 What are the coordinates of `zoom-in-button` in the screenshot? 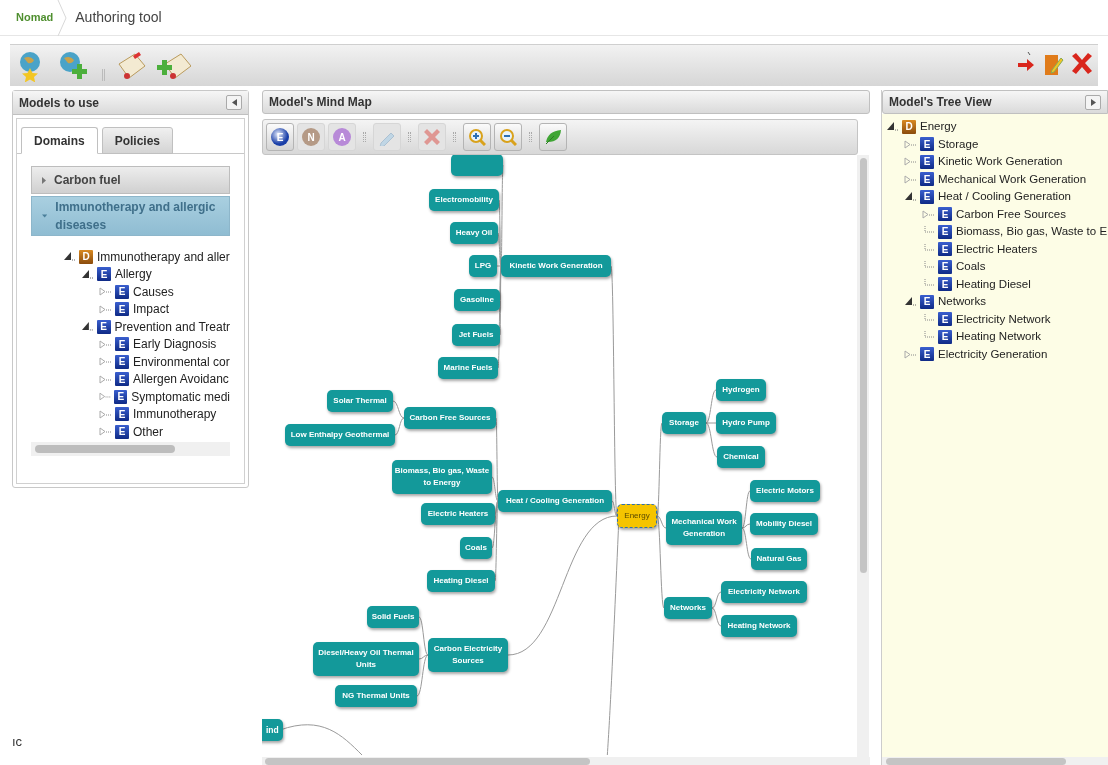 It's located at (477, 137).